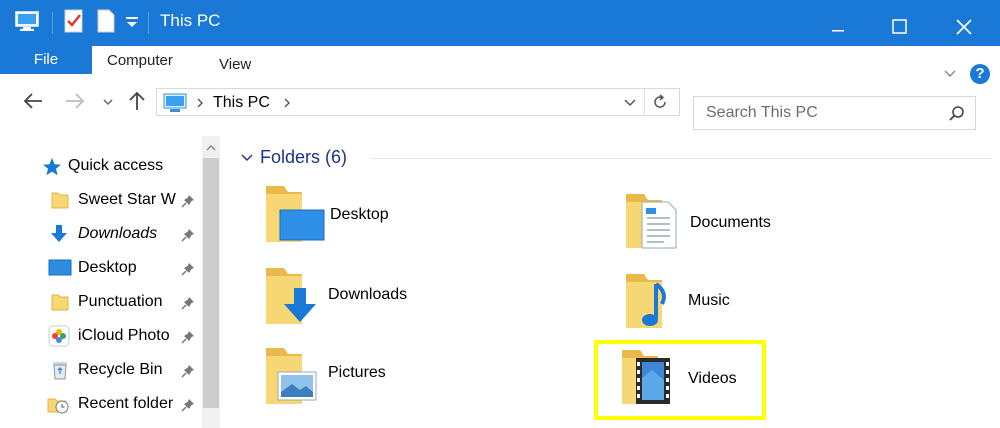 This screenshot has width=1000, height=428. I want to click on search-icon, so click(957, 116).